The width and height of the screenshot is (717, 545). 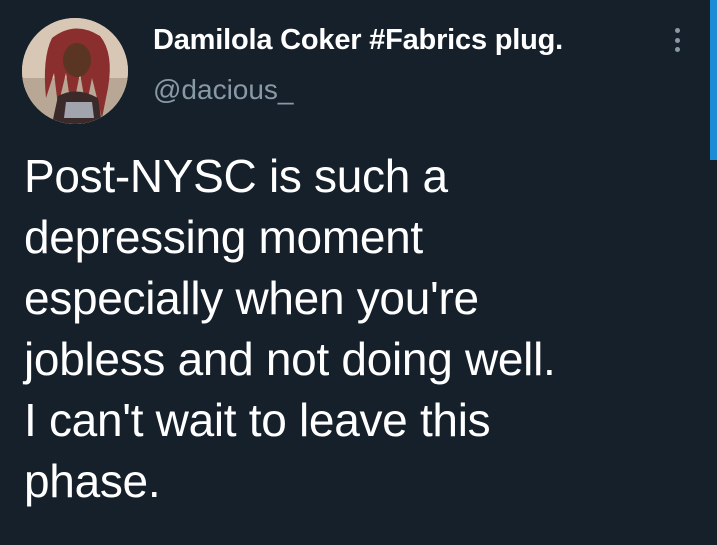 I want to click on scrollbar, so click(x=713, y=80).